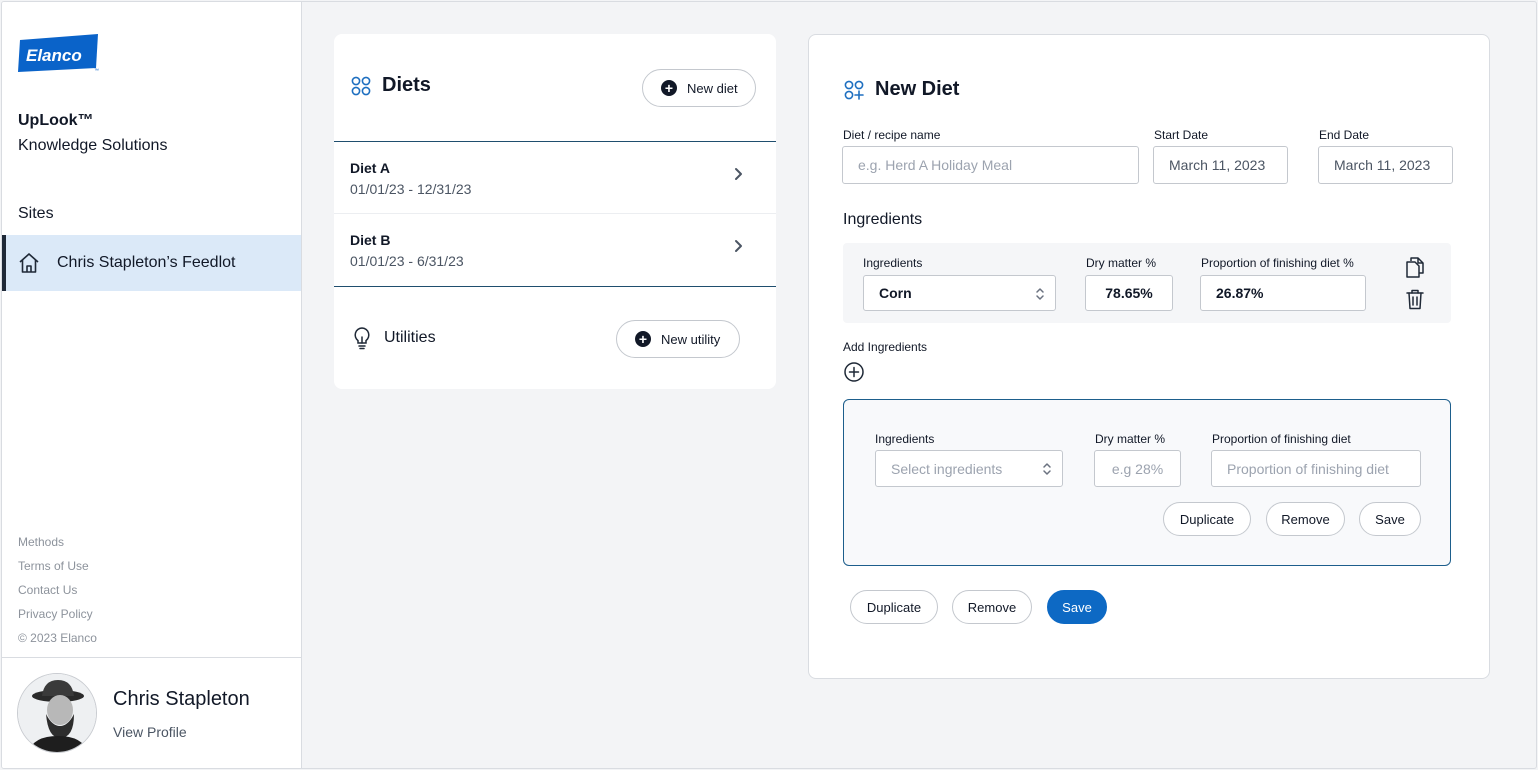 Image resolution: width=1538 pixels, height=770 pixels. I want to click on diet-dates: 01/01/23 - 6/31/23, so click(407, 261).